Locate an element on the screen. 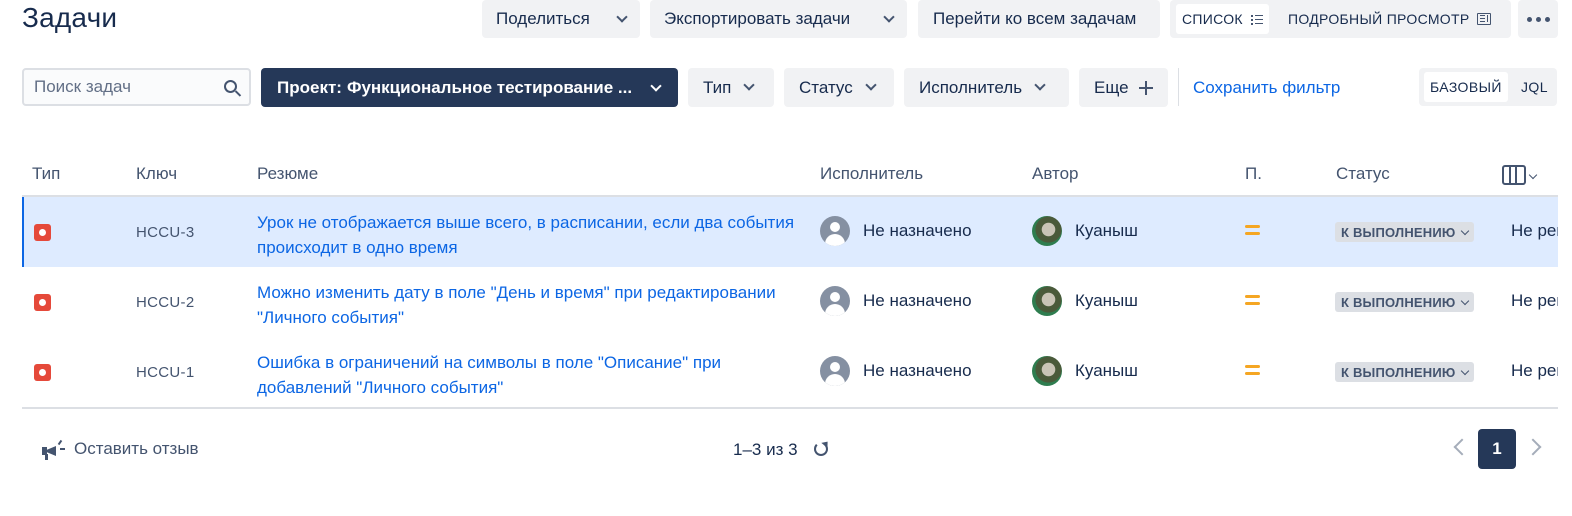  mode-jql-button: JQL is located at coordinates (1534, 87).